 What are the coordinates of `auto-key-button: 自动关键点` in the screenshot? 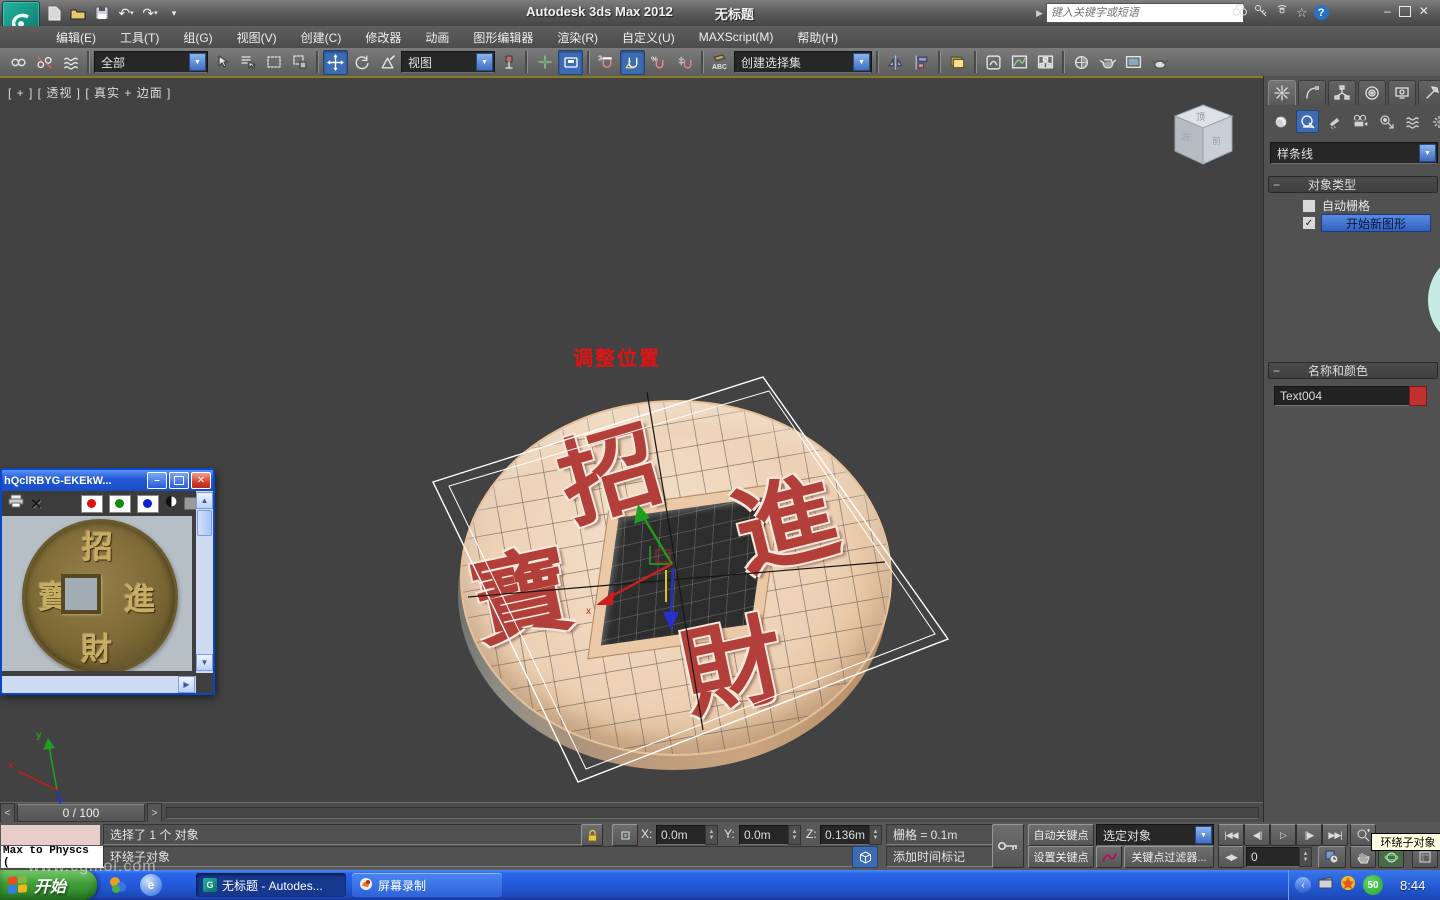 It's located at (1061, 835).